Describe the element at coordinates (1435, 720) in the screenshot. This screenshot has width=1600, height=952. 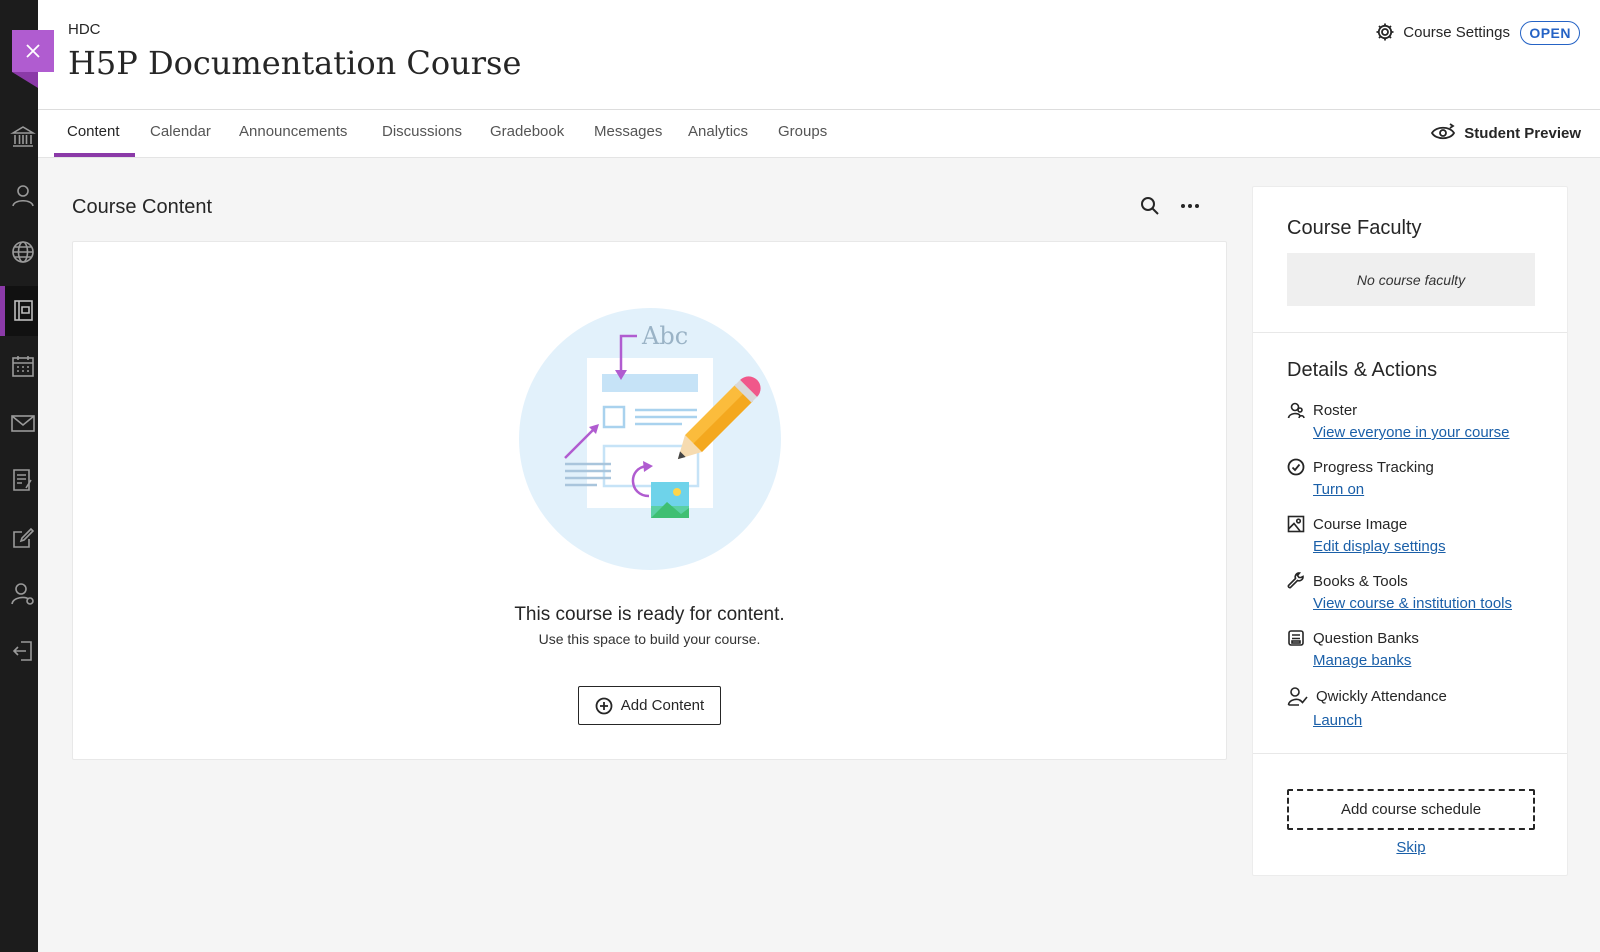
I see `qwickly-attendance-link: Launch` at that location.